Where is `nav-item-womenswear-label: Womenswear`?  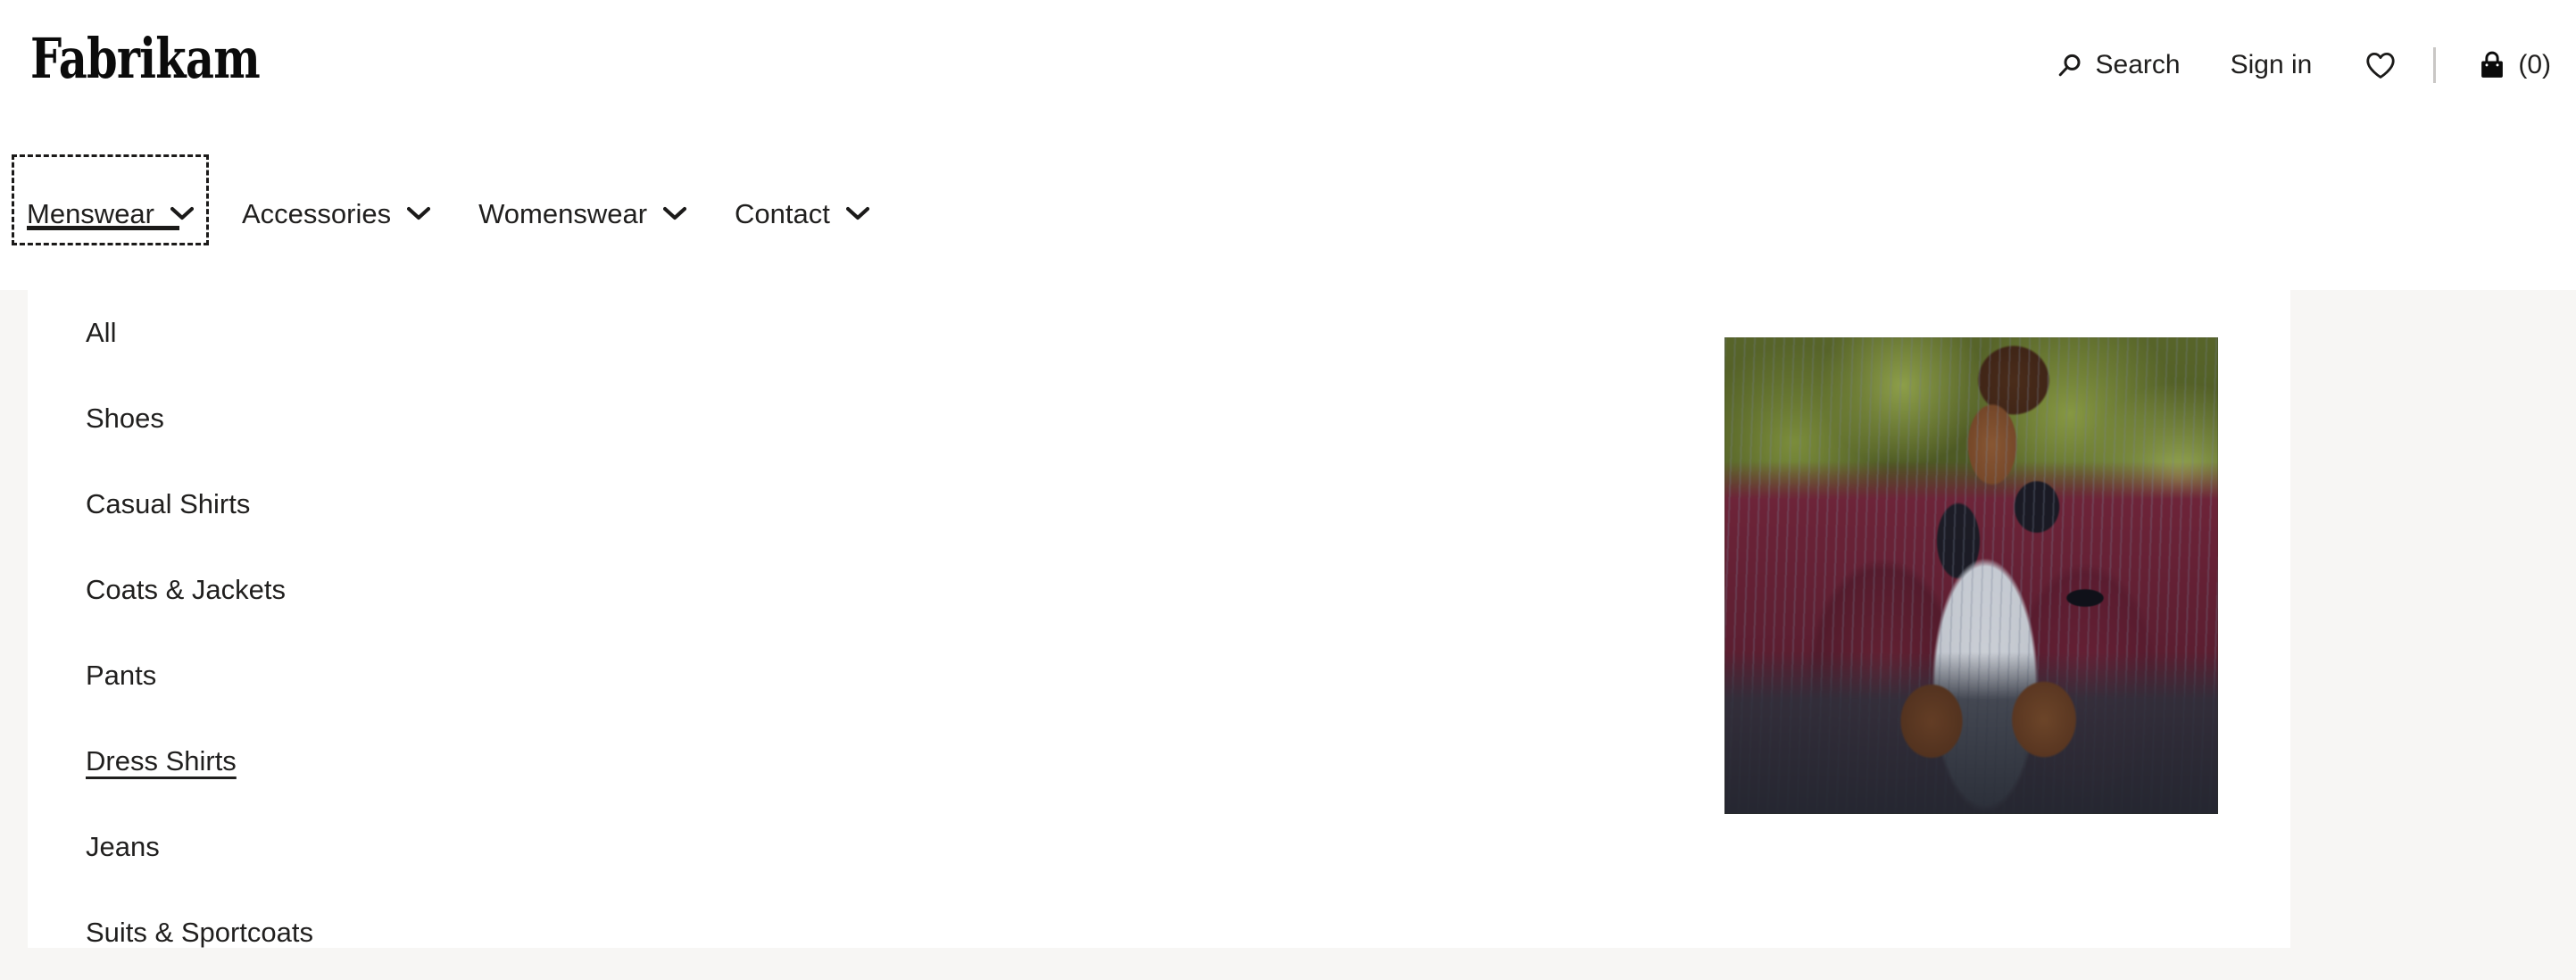 nav-item-womenswear-label: Womenswear is located at coordinates (563, 213).